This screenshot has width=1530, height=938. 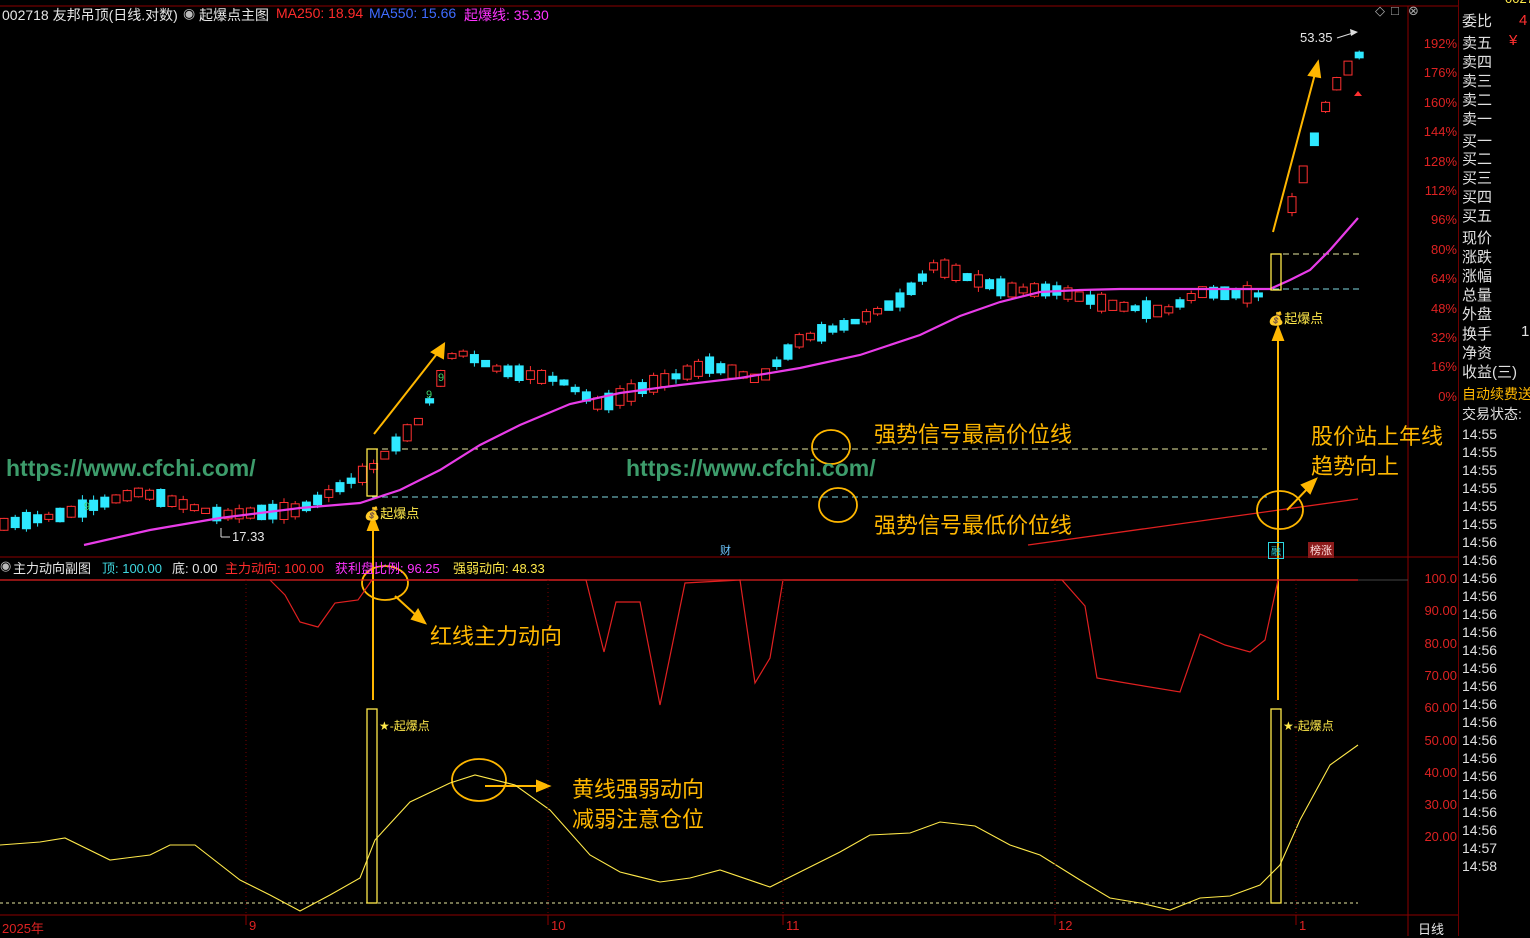 I want to click on sub-indicator-icon: ◉, so click(x=5, y=566).